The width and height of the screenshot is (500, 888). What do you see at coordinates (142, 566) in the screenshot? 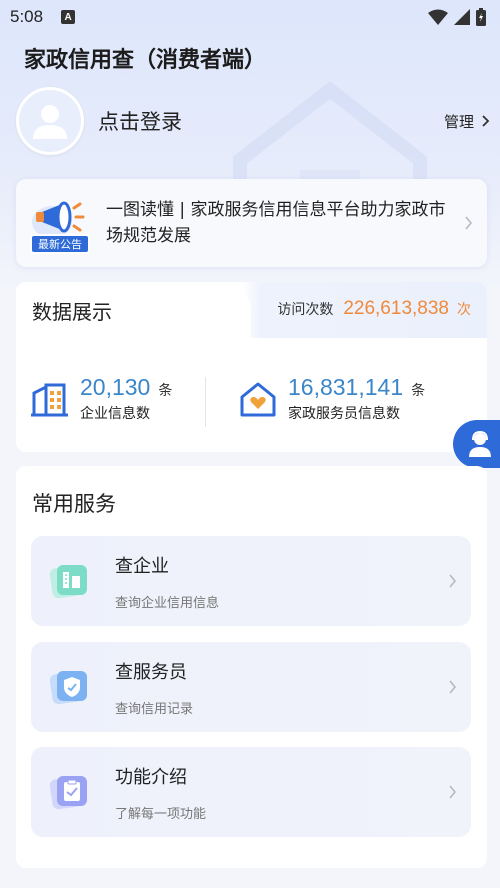
I see `service-name: 查企业` at bounding box center [142, 566].